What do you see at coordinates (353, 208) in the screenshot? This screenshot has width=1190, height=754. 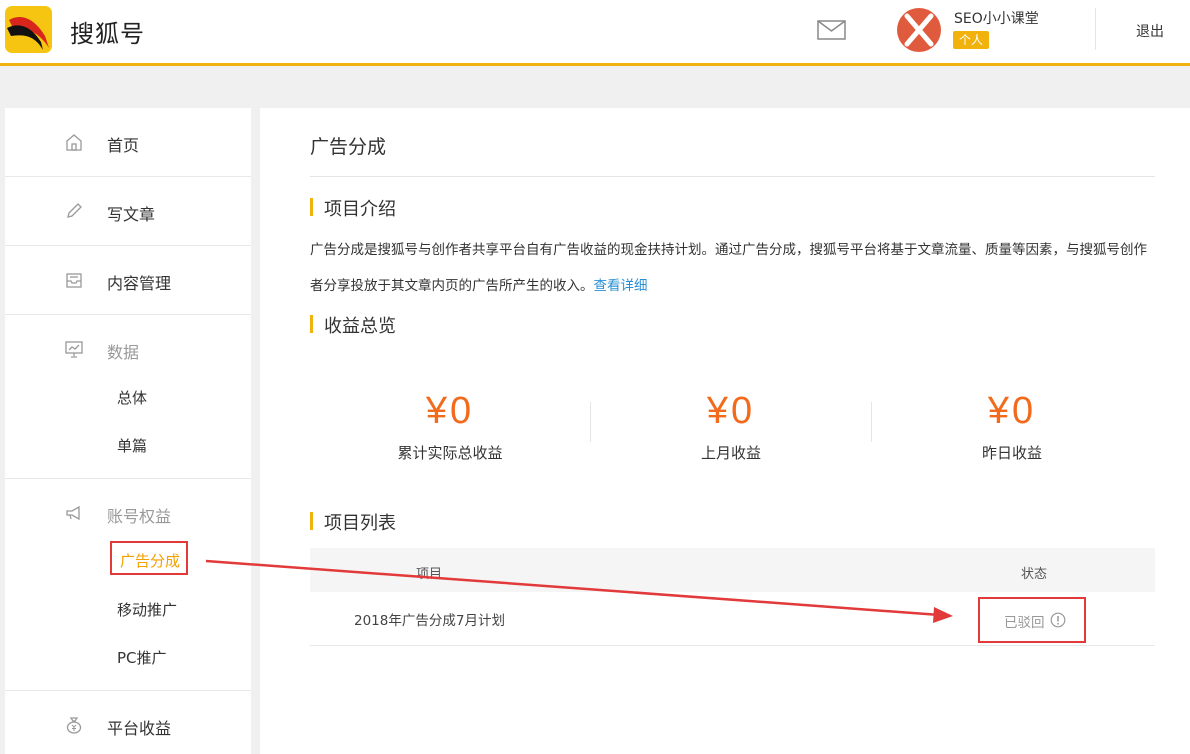 I see `section-title-intro: 项目介绍` at bounding box center [353, 208].